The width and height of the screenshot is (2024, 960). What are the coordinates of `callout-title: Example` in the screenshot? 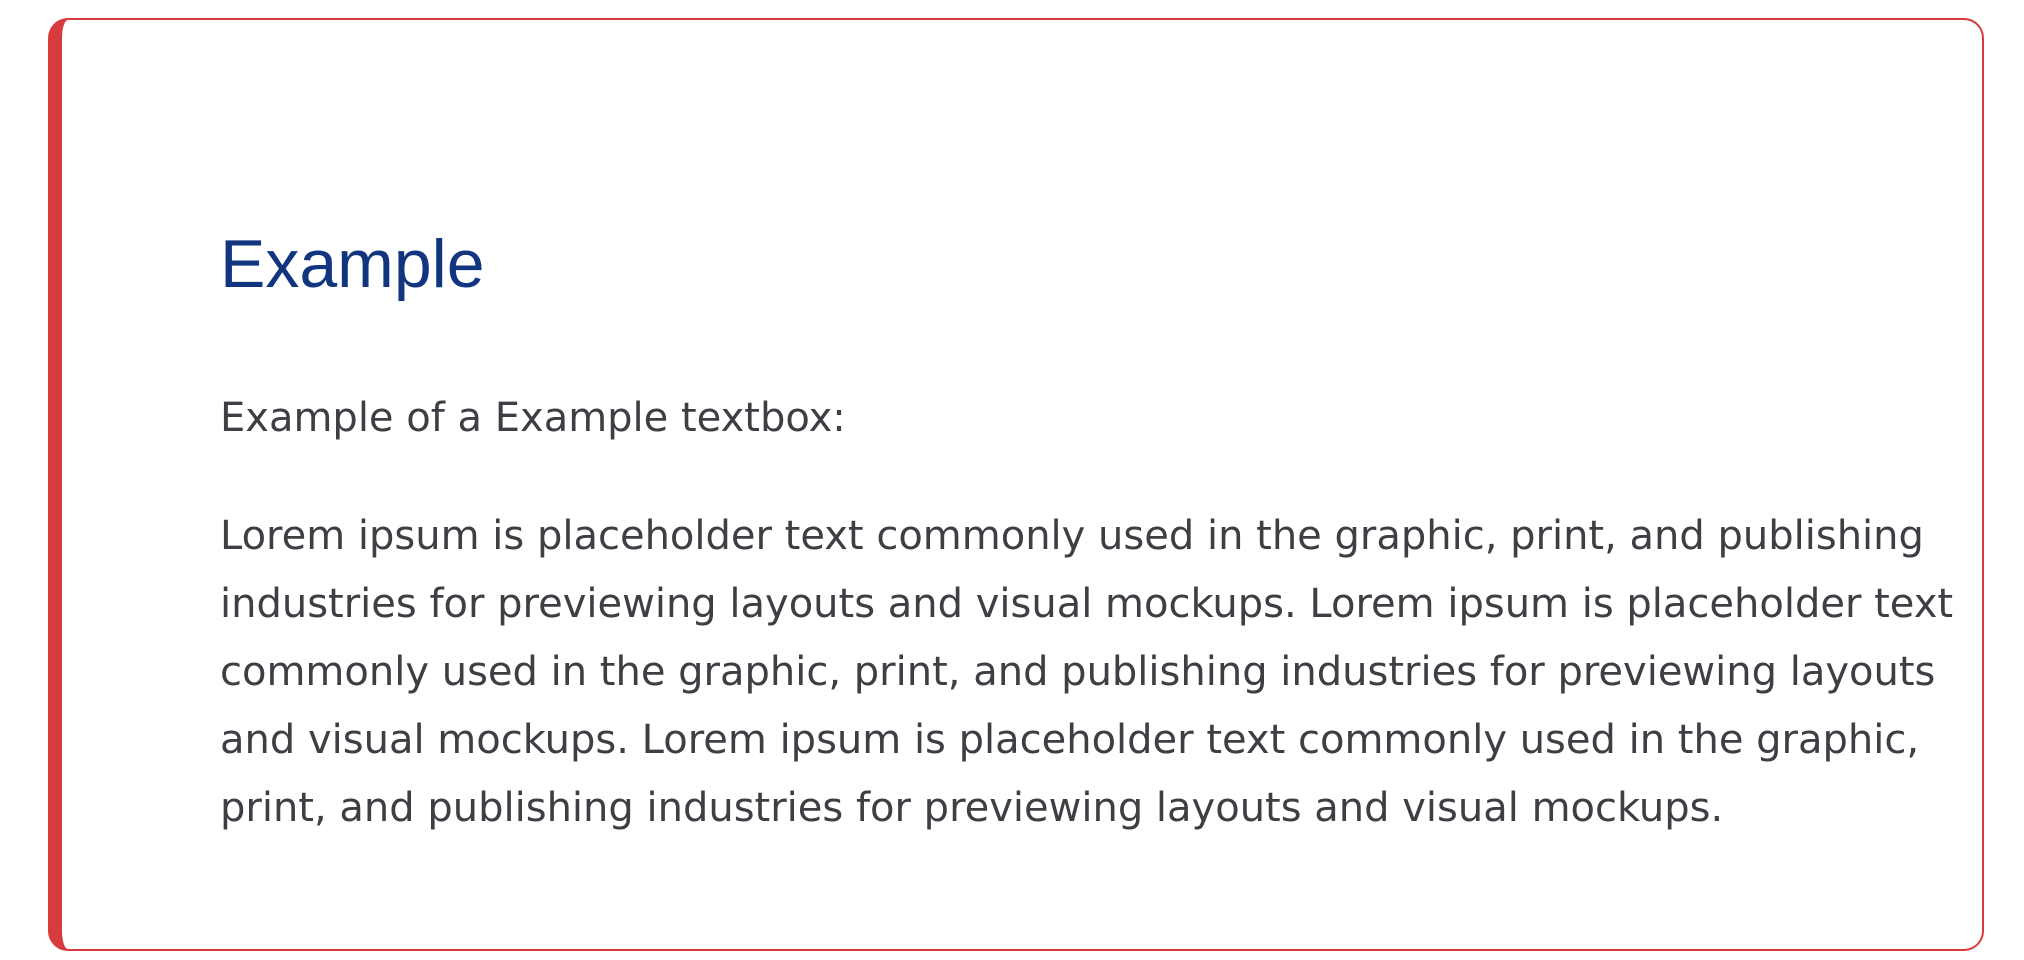 It's located at (352, 264).